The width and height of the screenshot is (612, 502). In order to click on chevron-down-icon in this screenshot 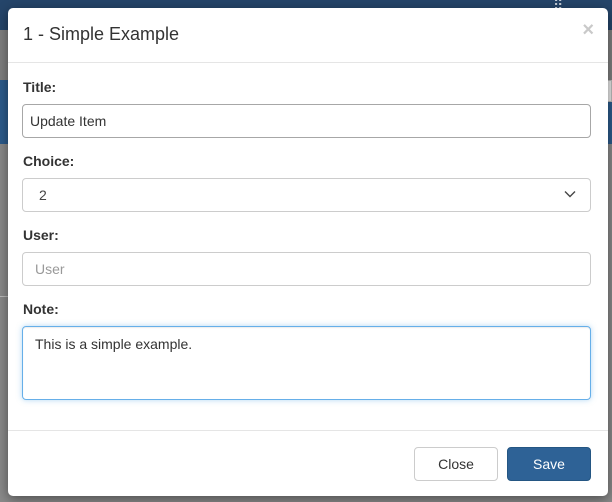, I will do `click(570, 194)`.